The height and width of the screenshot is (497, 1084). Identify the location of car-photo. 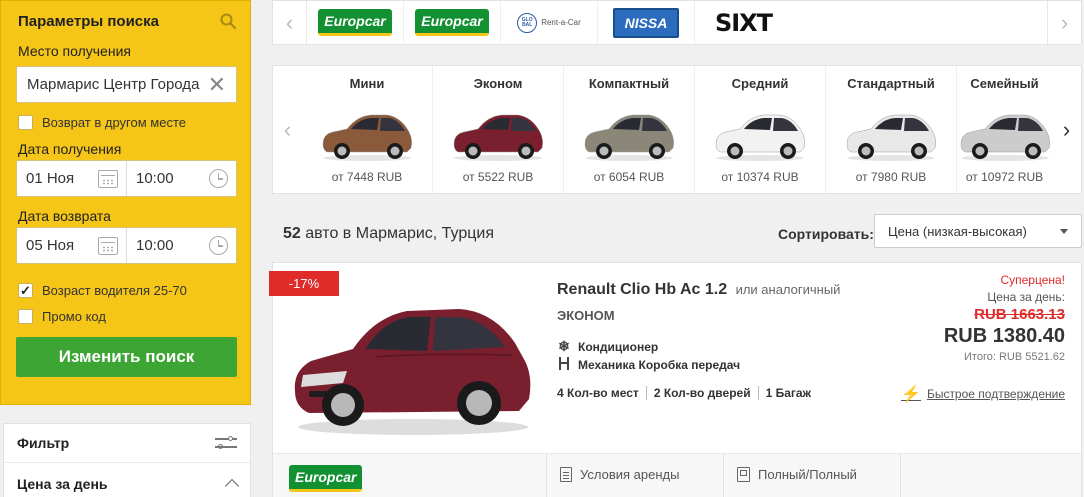
(410, 363).